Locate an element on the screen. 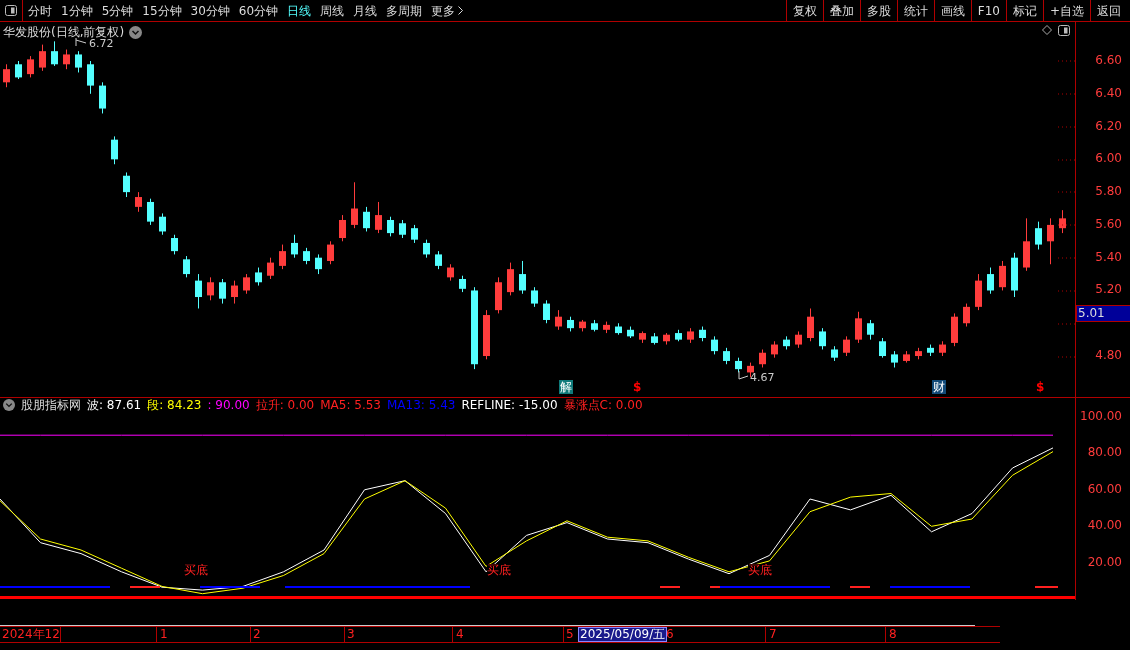 The height and width of the screenshot is (650, 1130). legend-value: MA13: 5.43 is located at coordinates (421, 405).